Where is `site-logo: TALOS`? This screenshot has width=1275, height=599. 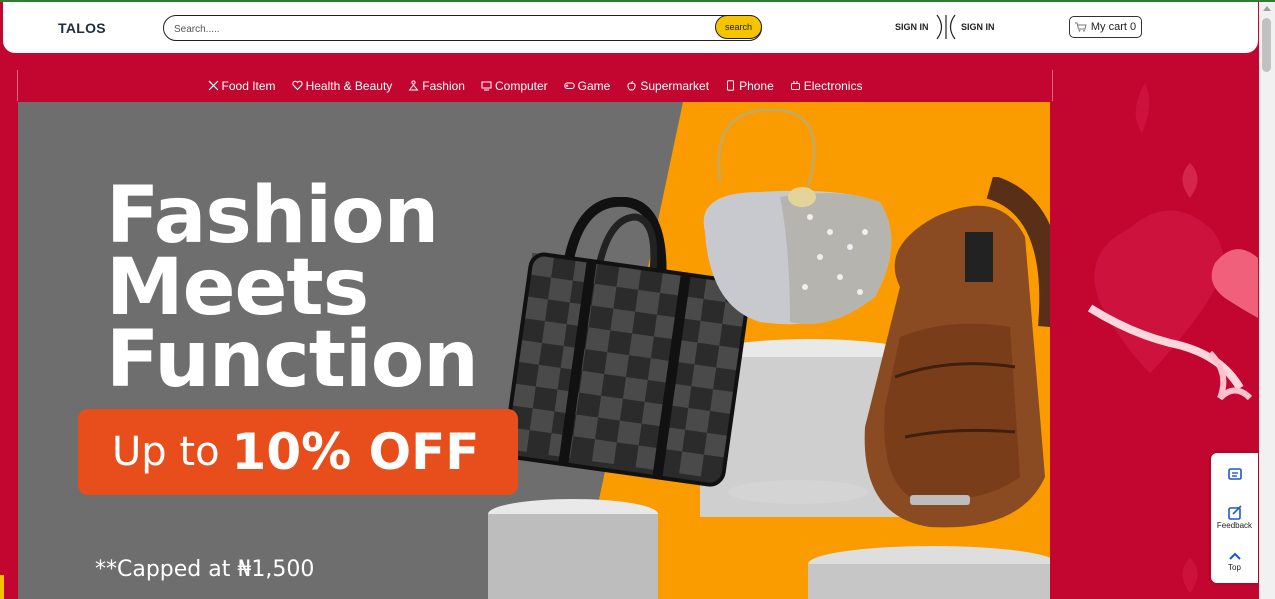
site-logo: TALOS is located at coordinates (82, 28).